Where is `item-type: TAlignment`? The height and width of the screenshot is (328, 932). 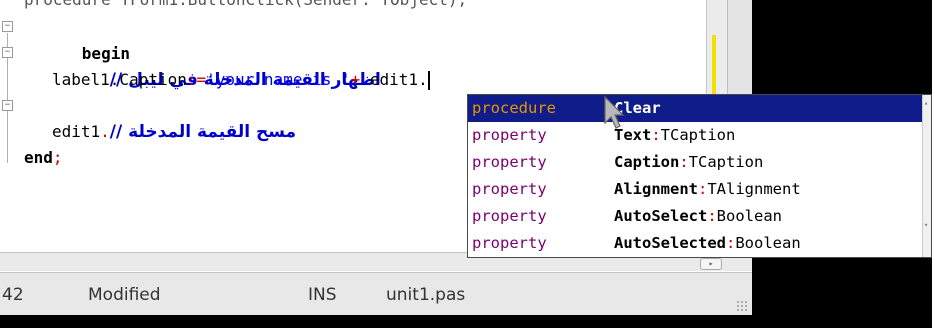 item-type: TAlignment is located at coordinates (754, 189).